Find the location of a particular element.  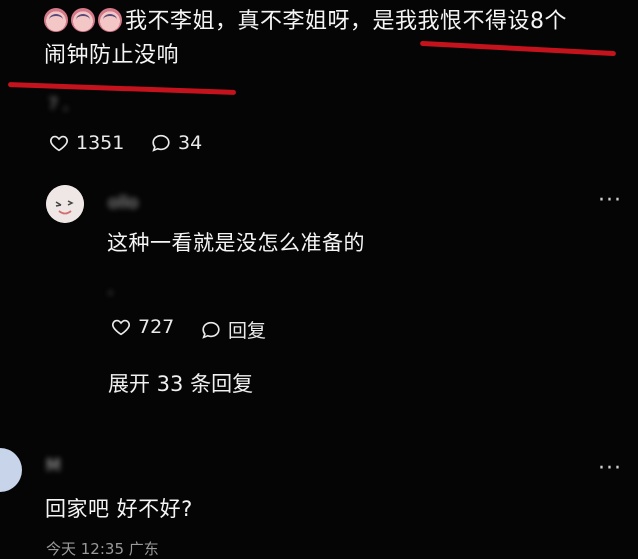

reply-meta: , is located at coordinates (111, 287).